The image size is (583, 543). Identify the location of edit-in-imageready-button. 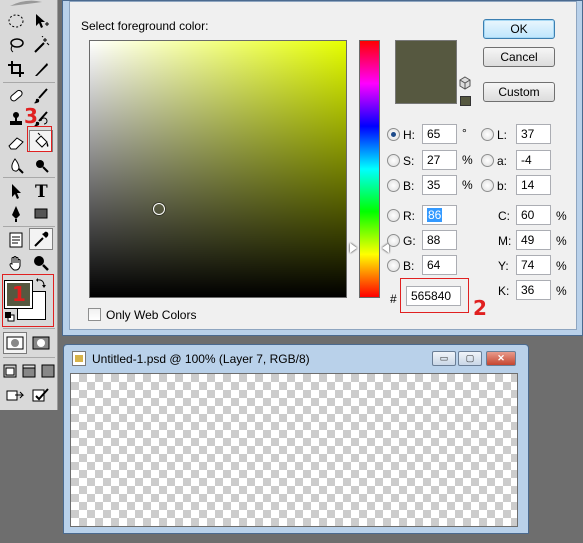
(41, 395).